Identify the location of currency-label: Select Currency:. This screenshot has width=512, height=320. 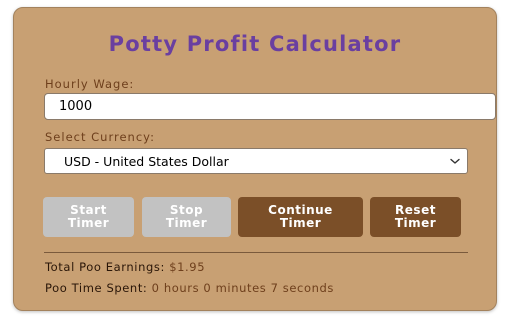
(100, 137).